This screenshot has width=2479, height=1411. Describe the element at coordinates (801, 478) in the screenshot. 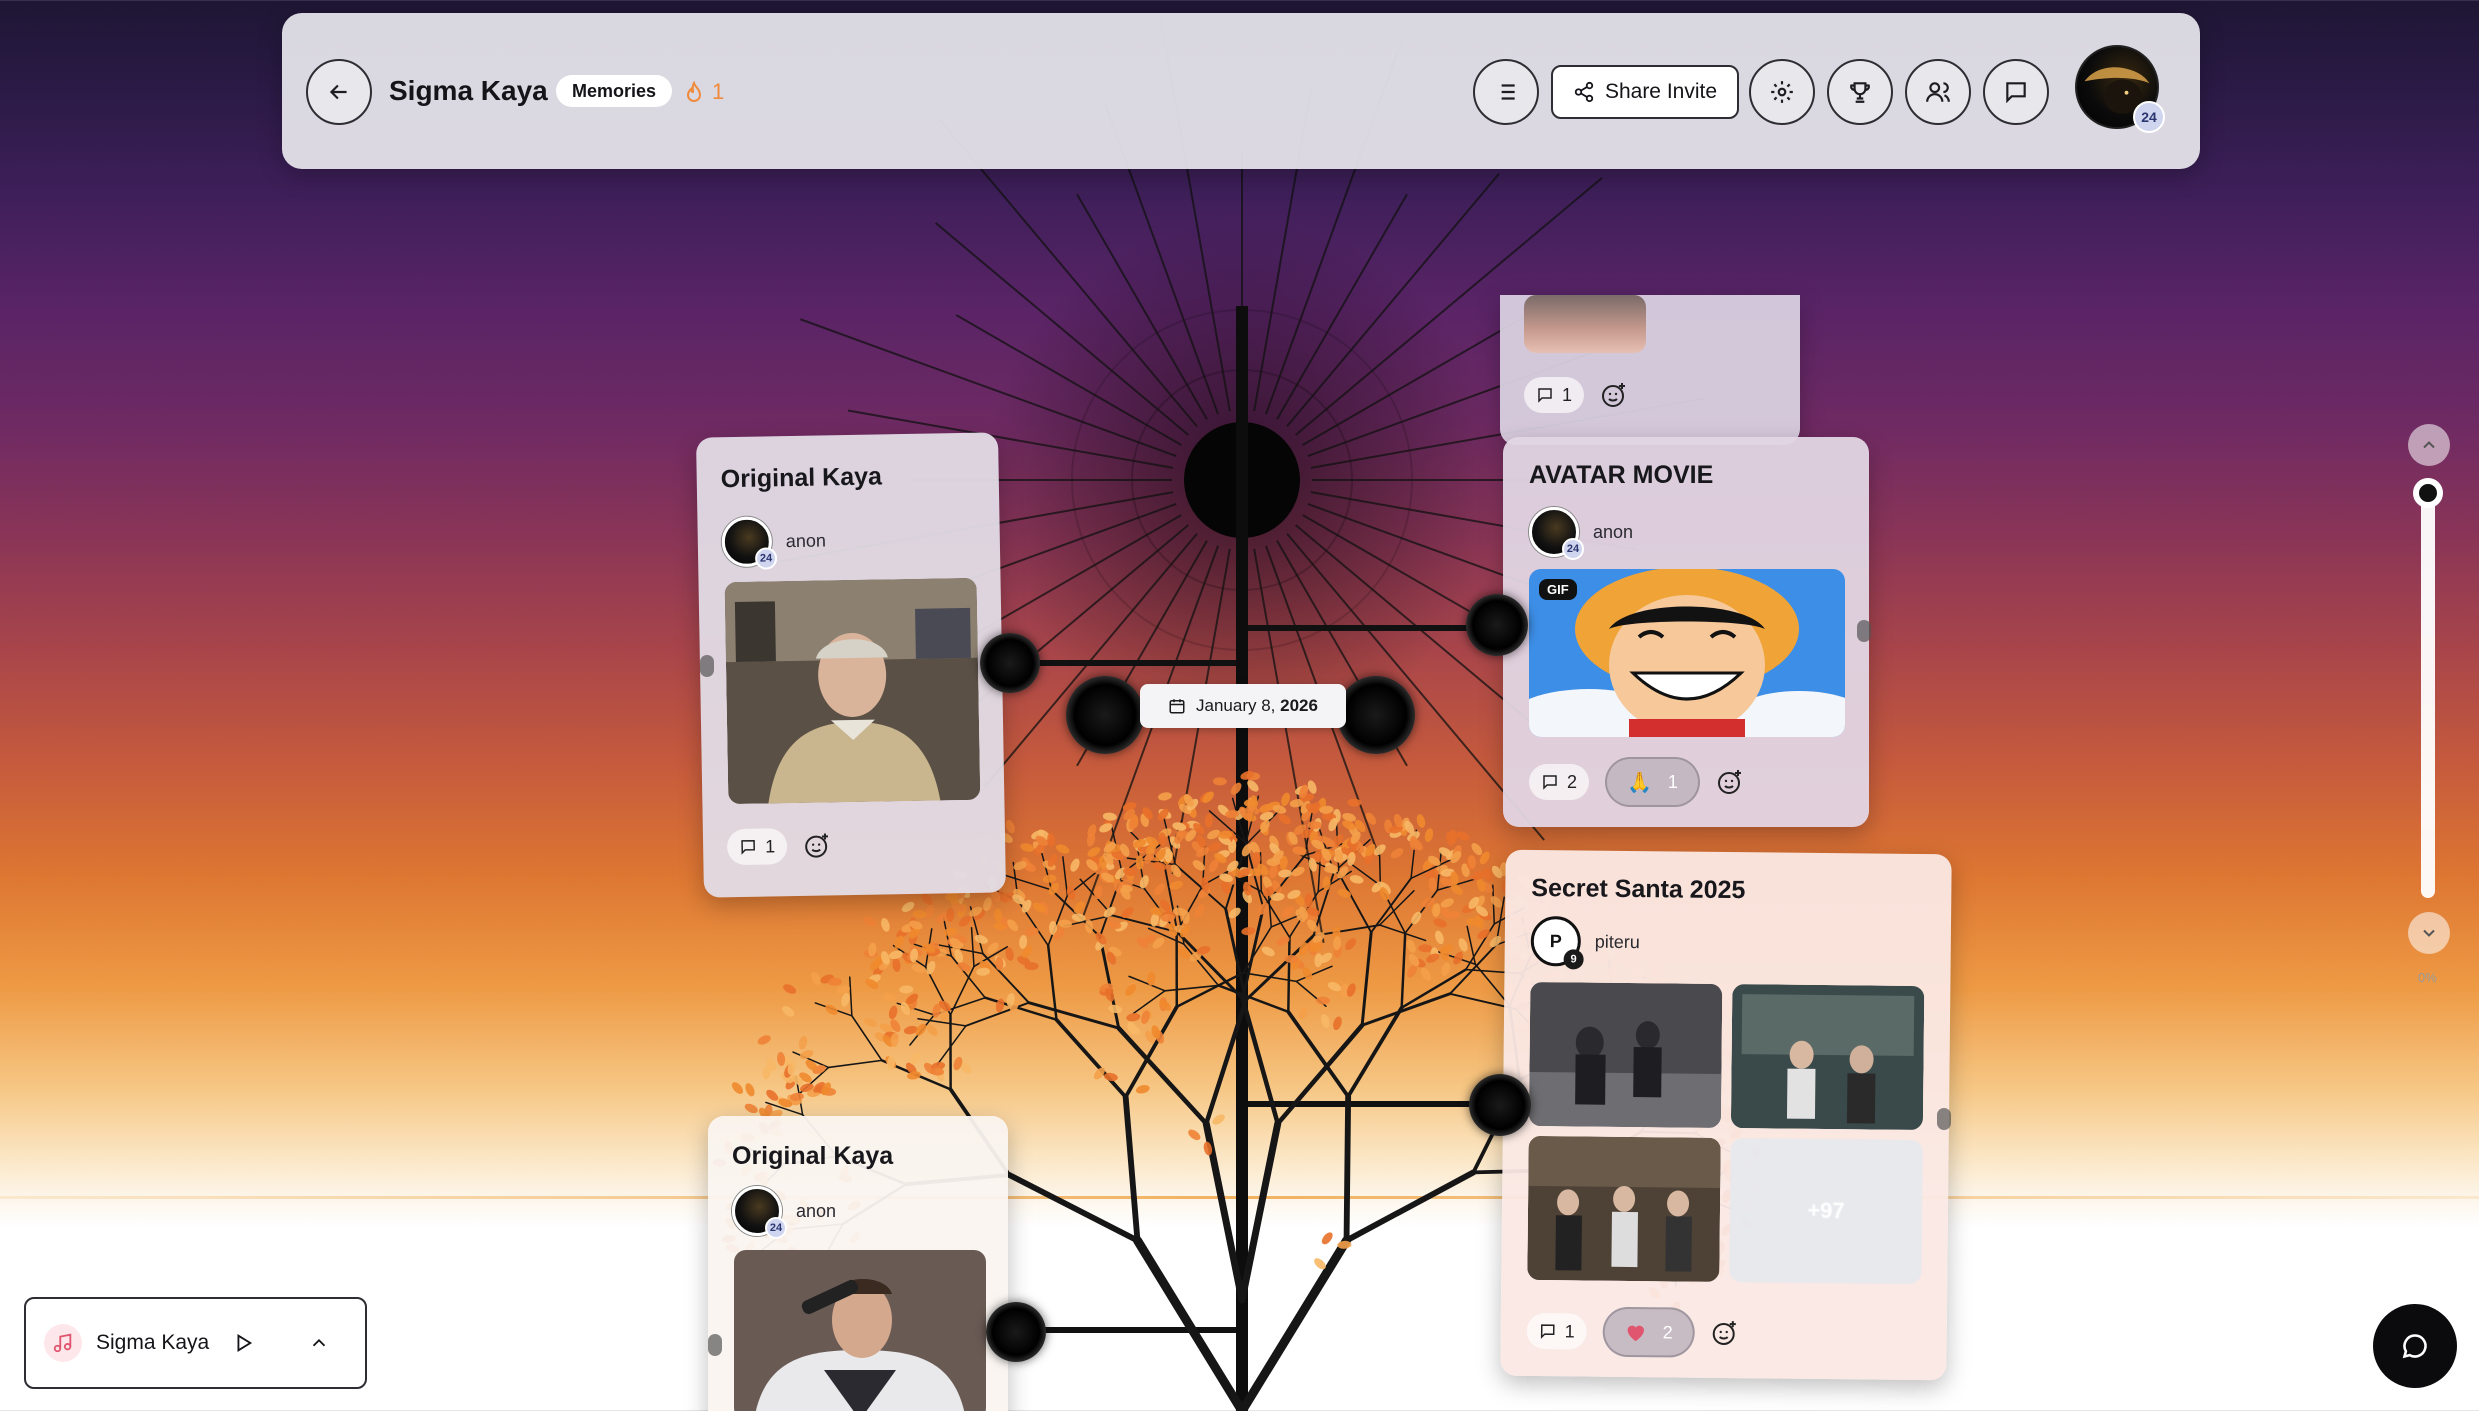

I see `card-title: Original Kaya` at that location.